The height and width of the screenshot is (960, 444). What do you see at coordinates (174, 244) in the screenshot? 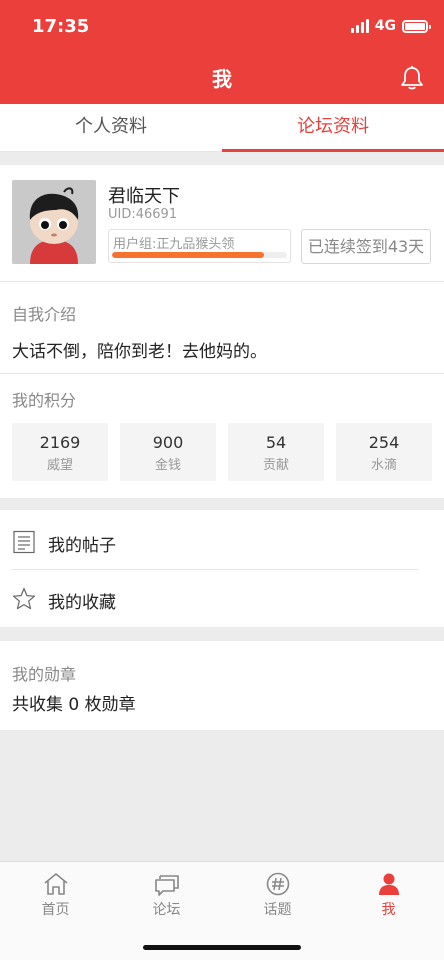
I see `user-group-label: 用户组:正九品猴头领` at bounding box center [174, 244].